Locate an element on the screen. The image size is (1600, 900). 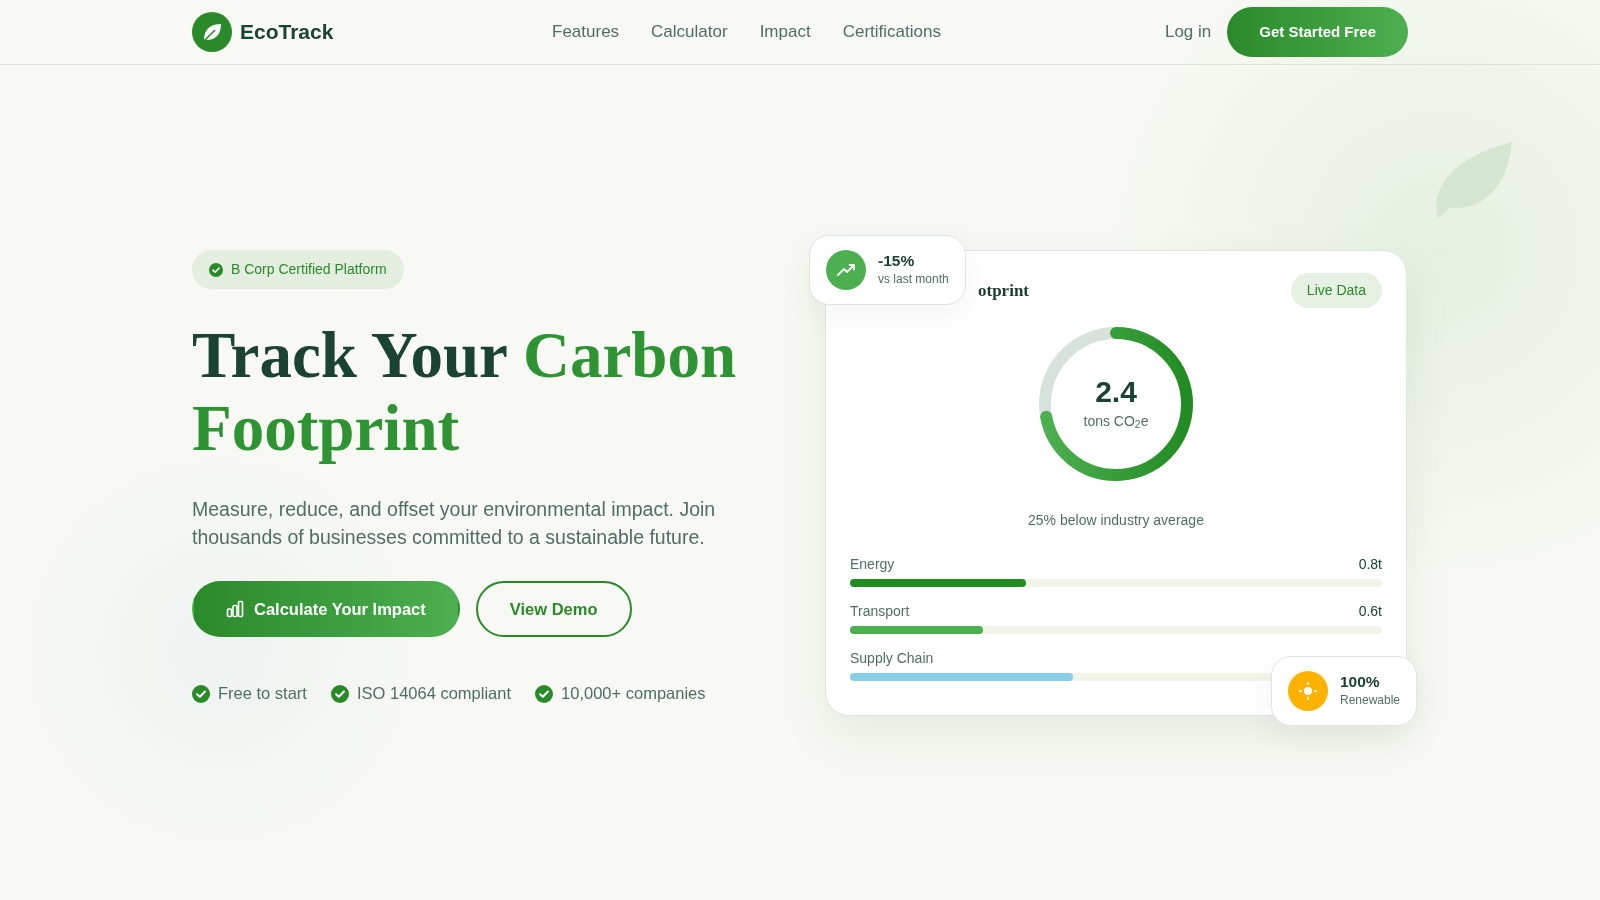
bar-value: 0.6t is located at coordinates (1370, 611).